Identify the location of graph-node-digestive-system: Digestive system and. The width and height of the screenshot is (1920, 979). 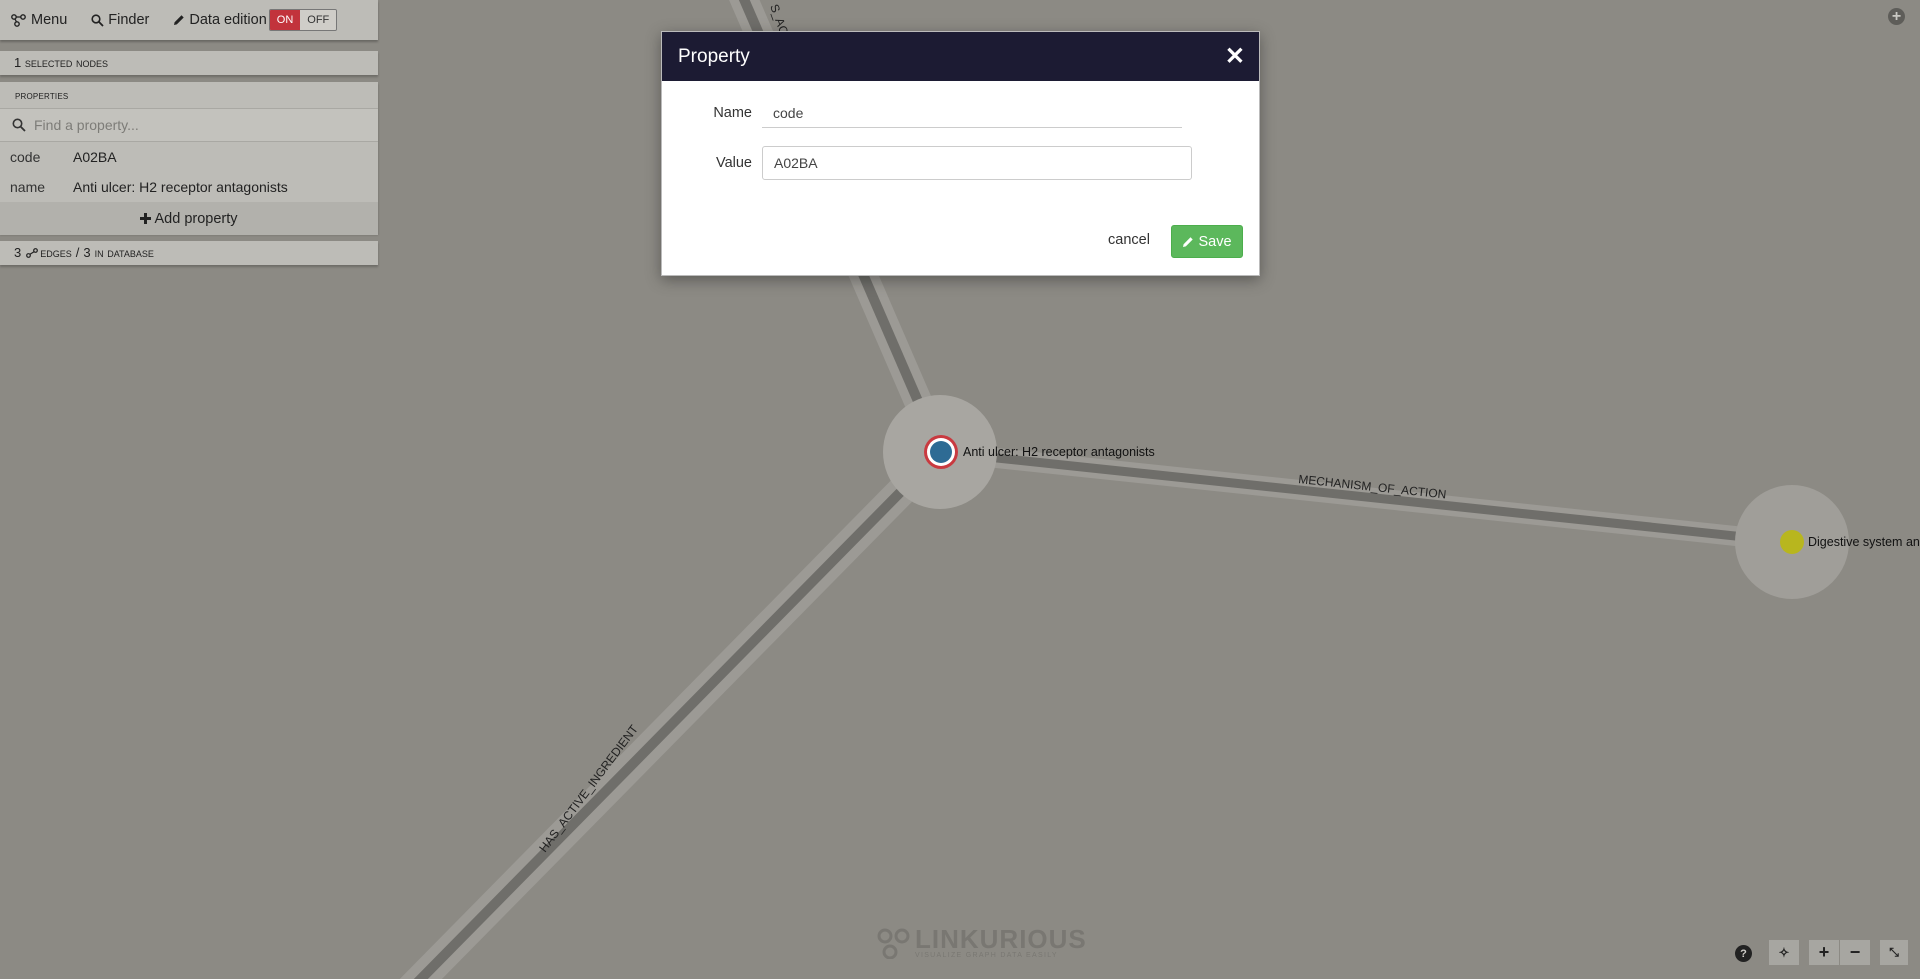
(1827, 542).